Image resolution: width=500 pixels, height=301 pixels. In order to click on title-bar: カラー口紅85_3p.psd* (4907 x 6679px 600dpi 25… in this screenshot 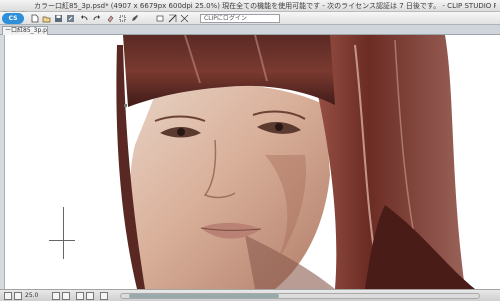, I will do `click(250, 8)`.